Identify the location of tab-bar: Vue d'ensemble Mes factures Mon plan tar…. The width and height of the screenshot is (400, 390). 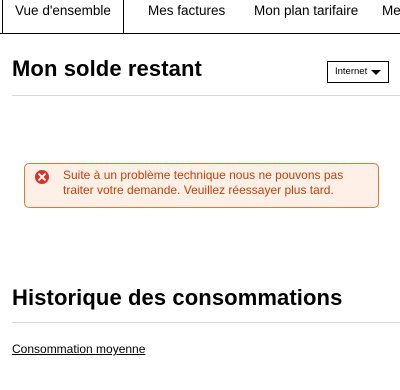
(200, 17).